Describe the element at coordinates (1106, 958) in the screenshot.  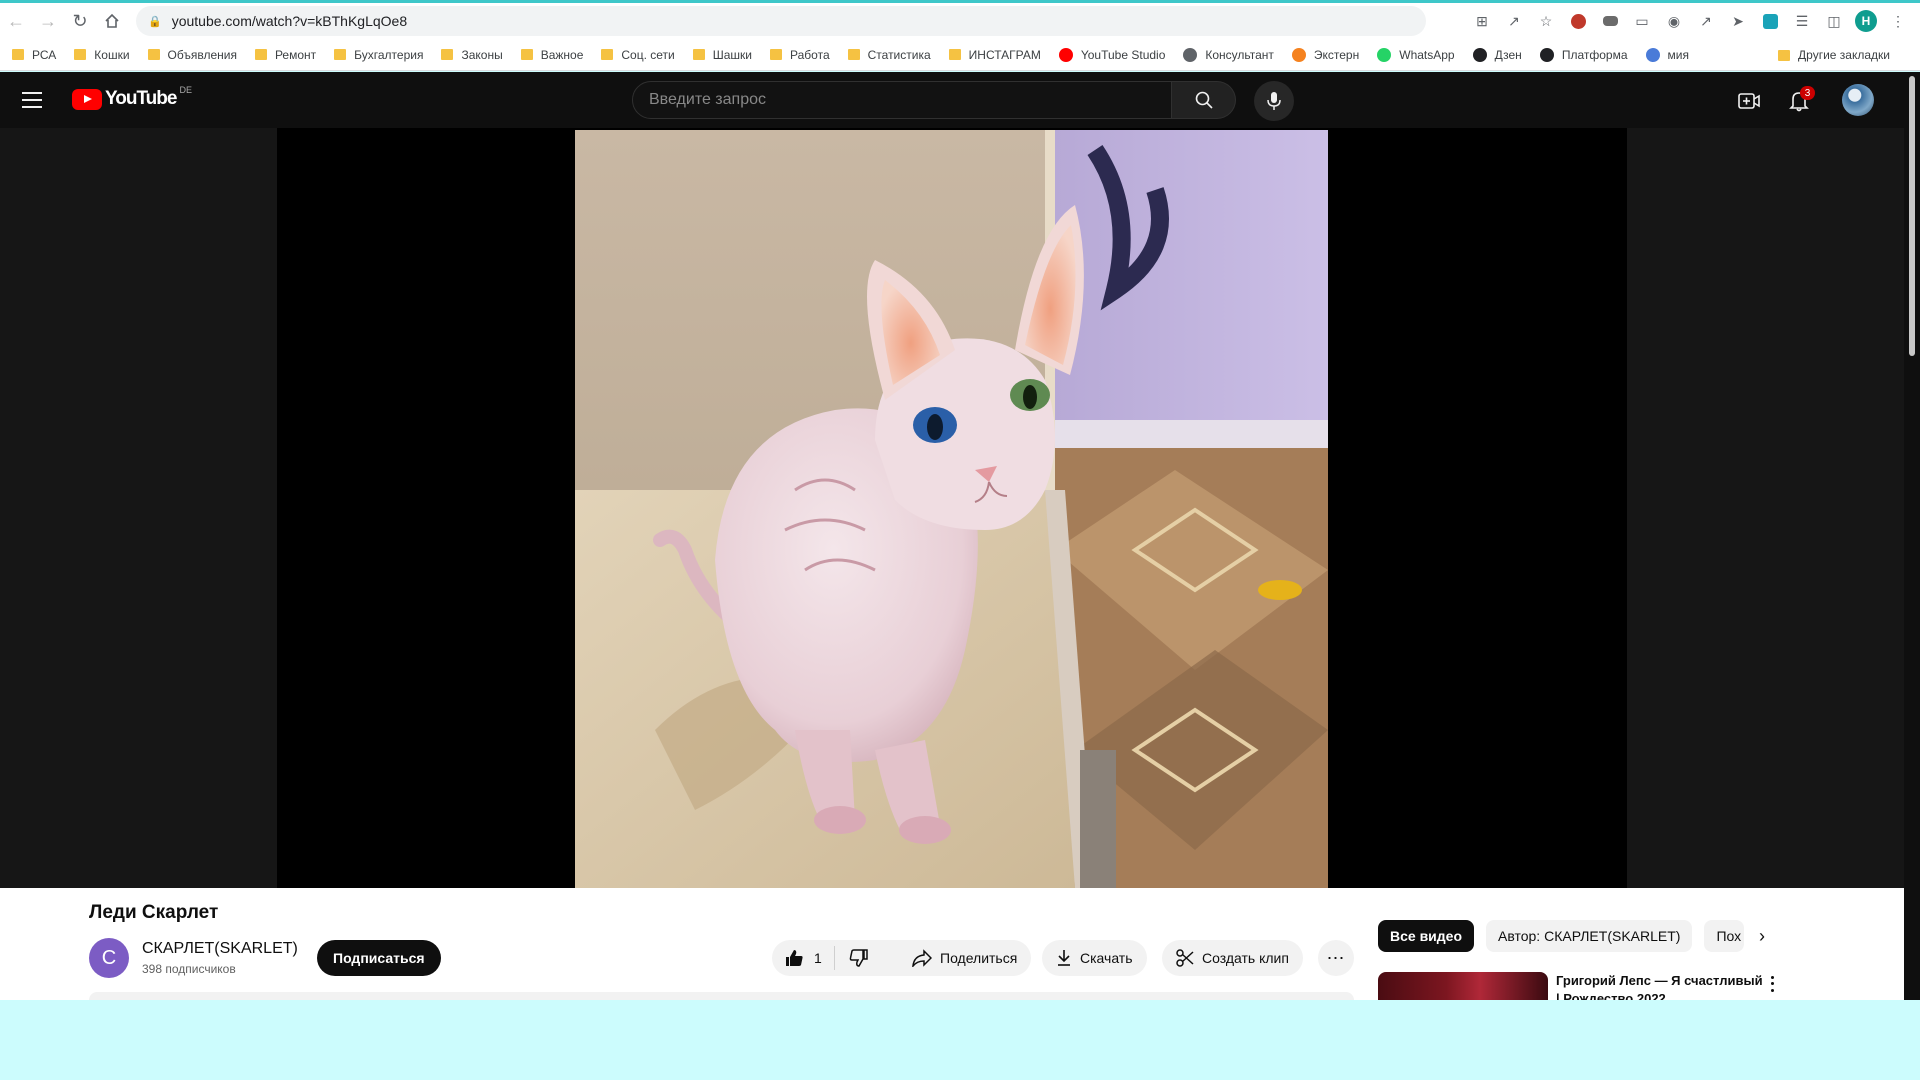
I see `download-label: Скачать` at that location.